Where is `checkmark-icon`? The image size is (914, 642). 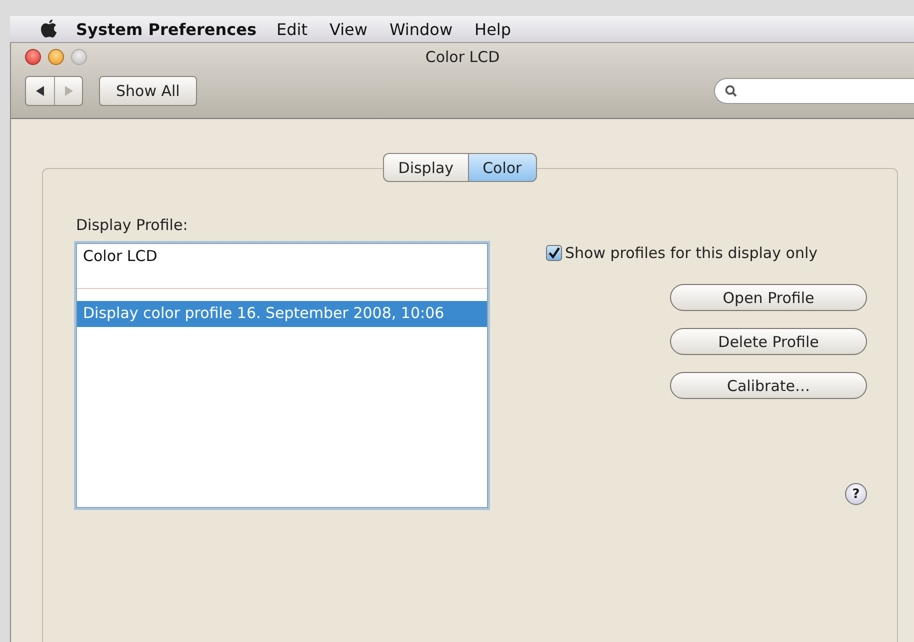 checkmark-icon is located at coordinates (554, 253).